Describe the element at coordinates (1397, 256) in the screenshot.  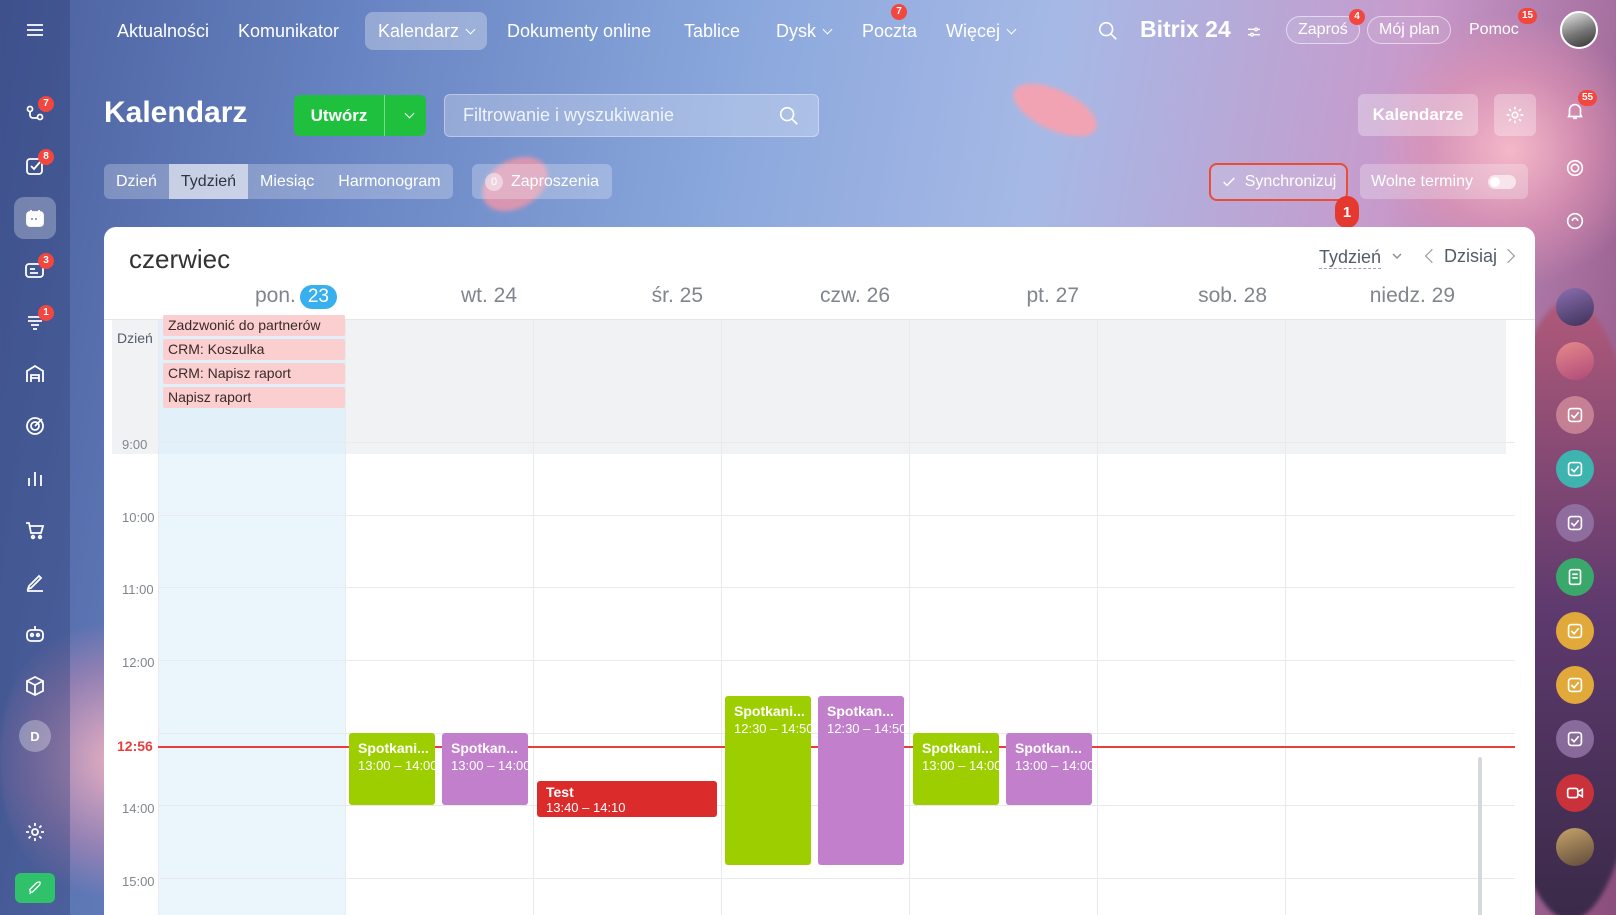
I see `chevron-down-icon` at that location.